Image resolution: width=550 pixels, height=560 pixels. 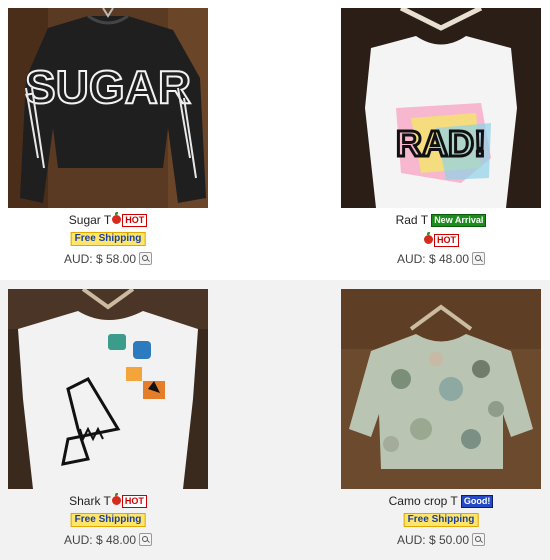 I want to click on product-name-link: Camo crop T, so click(x=423, y=501).